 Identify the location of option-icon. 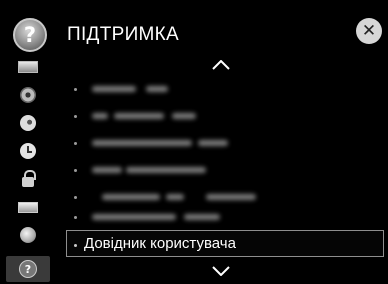
(28, 207).